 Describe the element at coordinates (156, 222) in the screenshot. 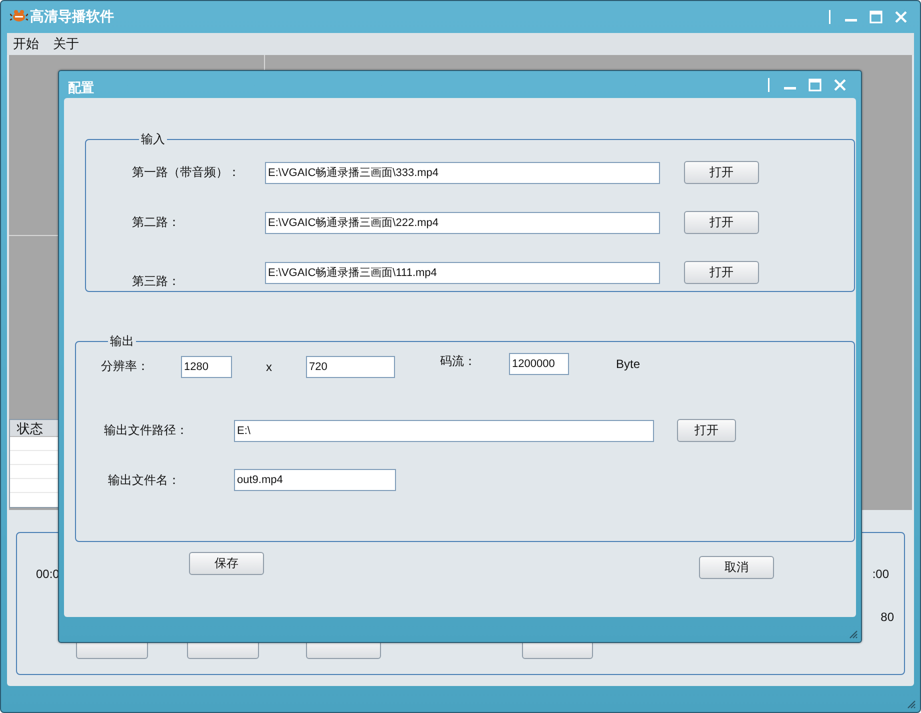

I see `field-label: 第二路：` at that location.